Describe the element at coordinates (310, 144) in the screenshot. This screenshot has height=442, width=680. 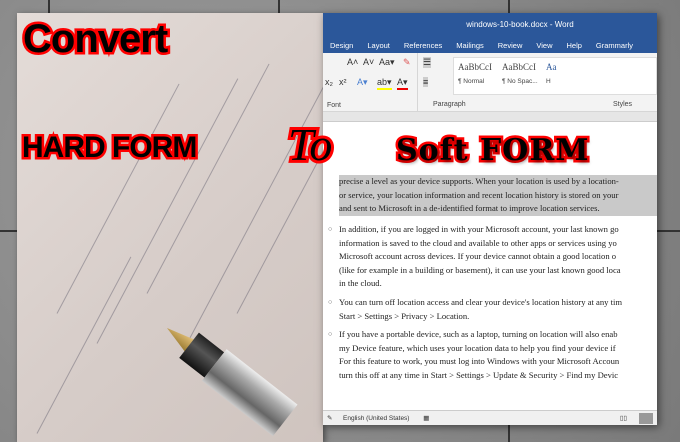
I see `title-to: To` at that location.